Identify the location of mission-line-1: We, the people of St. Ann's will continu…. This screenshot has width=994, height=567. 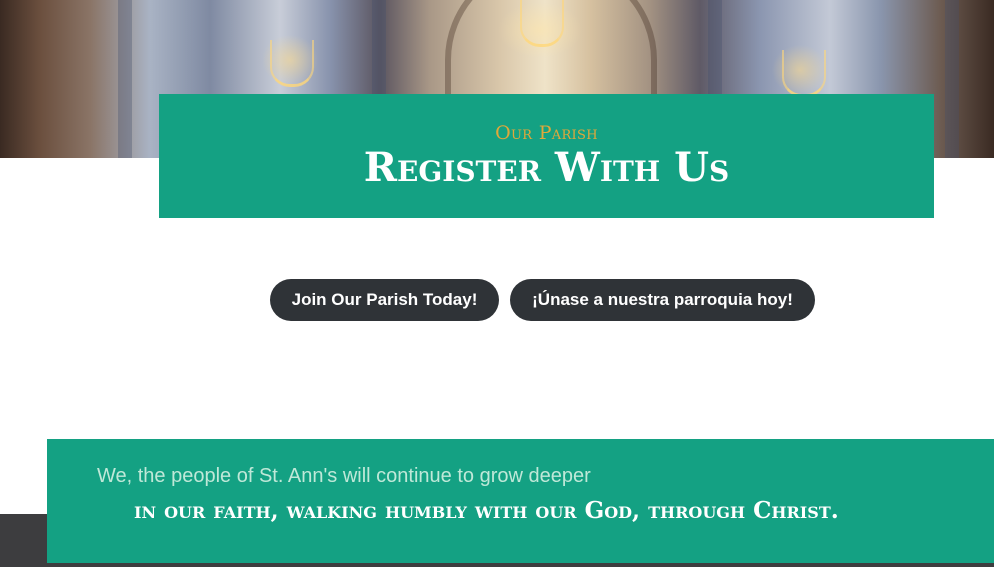
(344, 476).